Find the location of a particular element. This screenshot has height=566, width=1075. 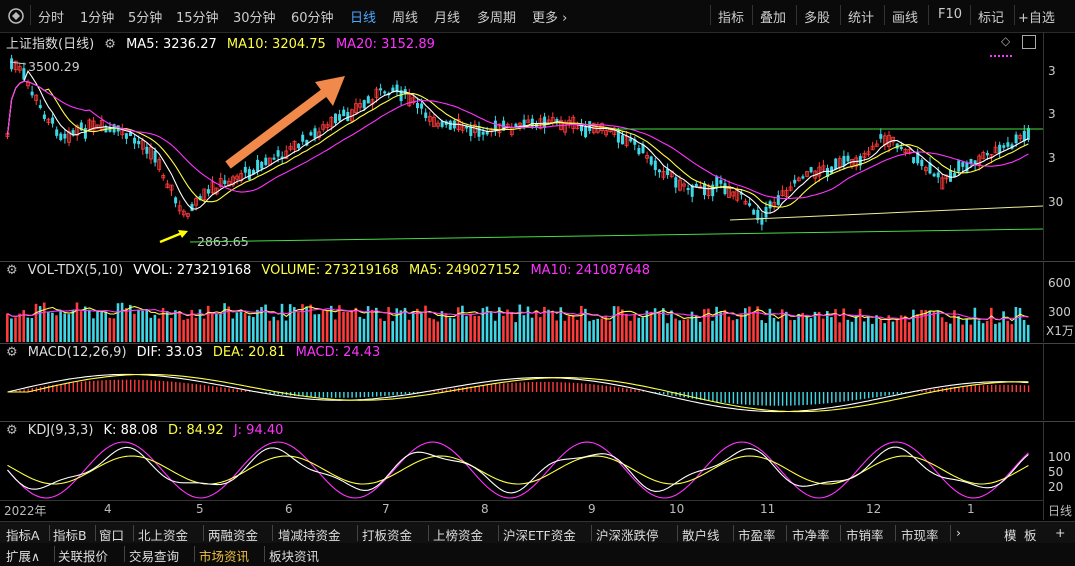

tab-indicator-b: 指标B is located at coordinates (70, 534).